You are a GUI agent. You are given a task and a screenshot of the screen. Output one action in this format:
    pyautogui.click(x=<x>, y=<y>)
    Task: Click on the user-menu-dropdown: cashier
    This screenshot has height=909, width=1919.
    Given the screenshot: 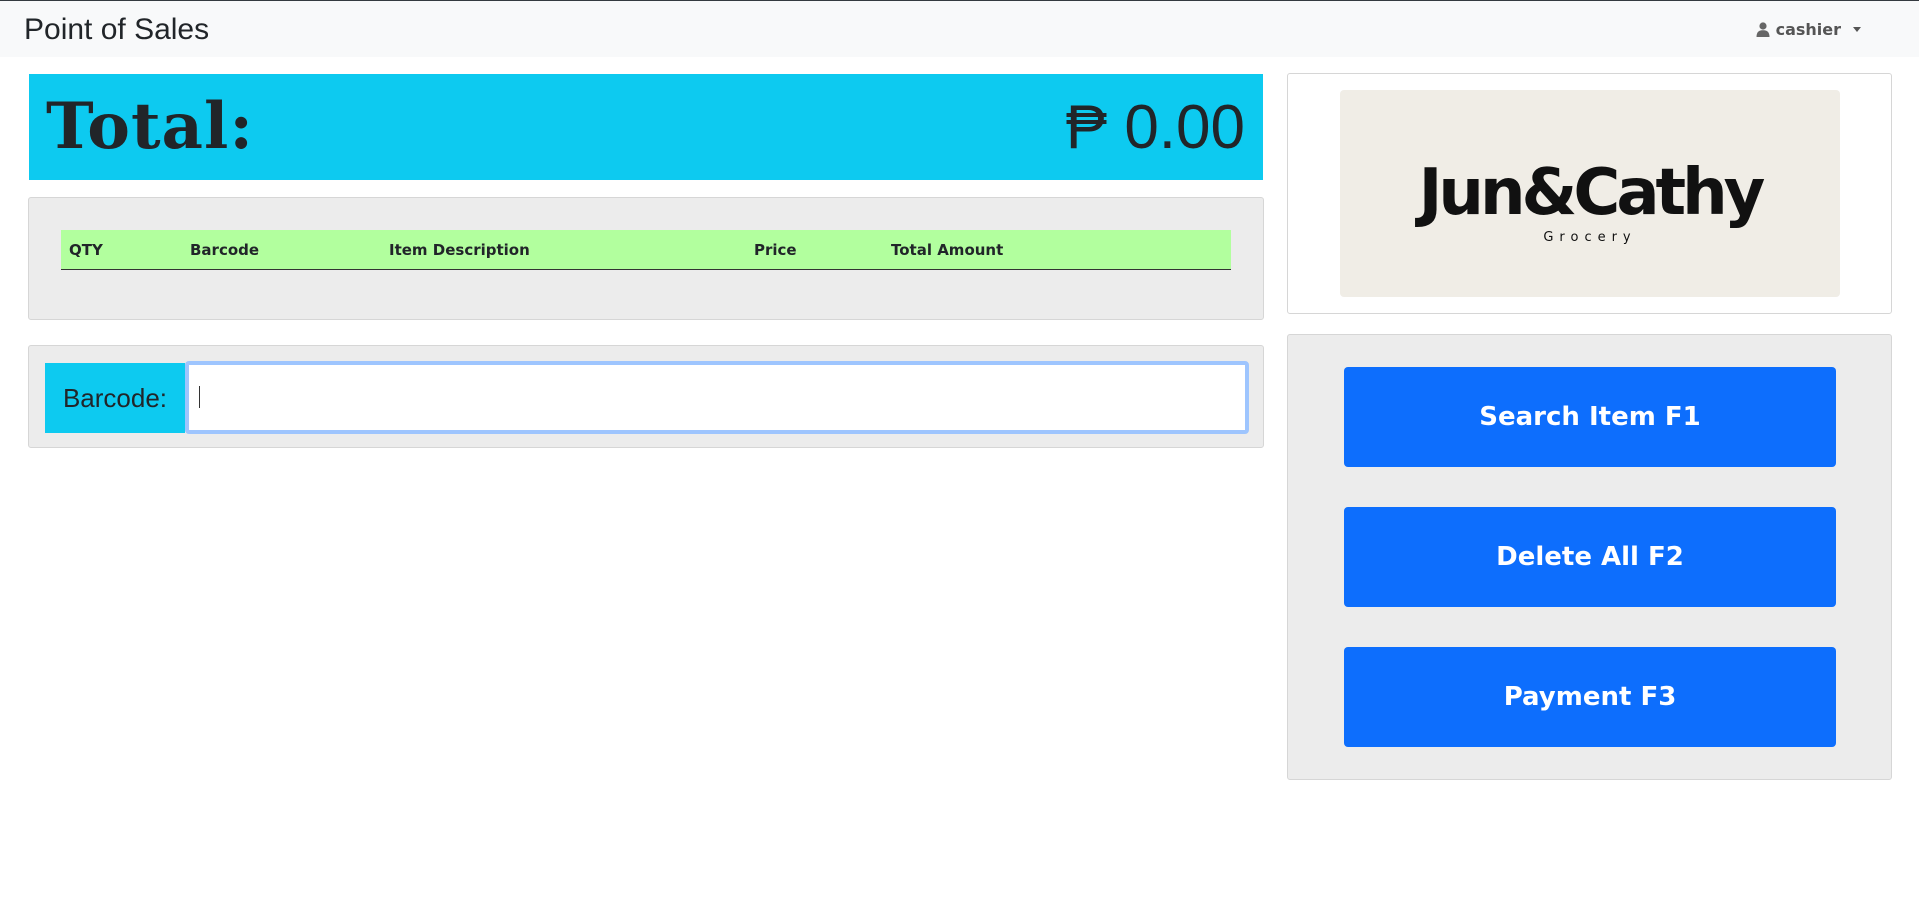 What is the action you would take?
    pyautogui.click(x=1808, y=29)
    